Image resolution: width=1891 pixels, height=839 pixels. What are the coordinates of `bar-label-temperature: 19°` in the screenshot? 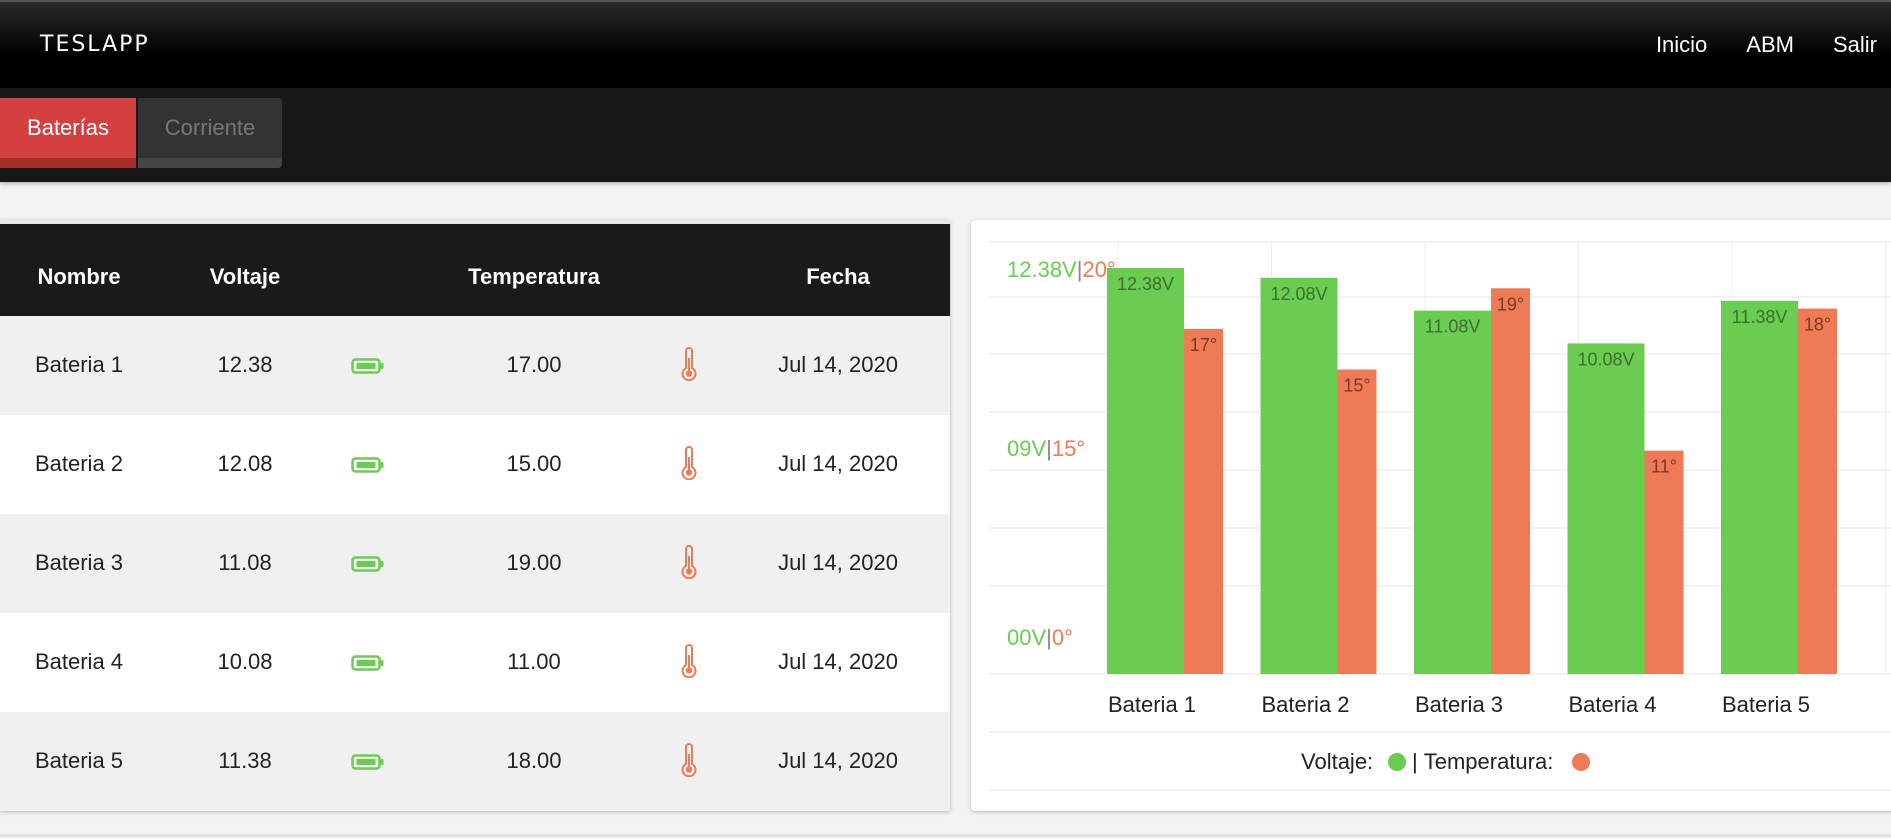 It's located at (1510, 304).